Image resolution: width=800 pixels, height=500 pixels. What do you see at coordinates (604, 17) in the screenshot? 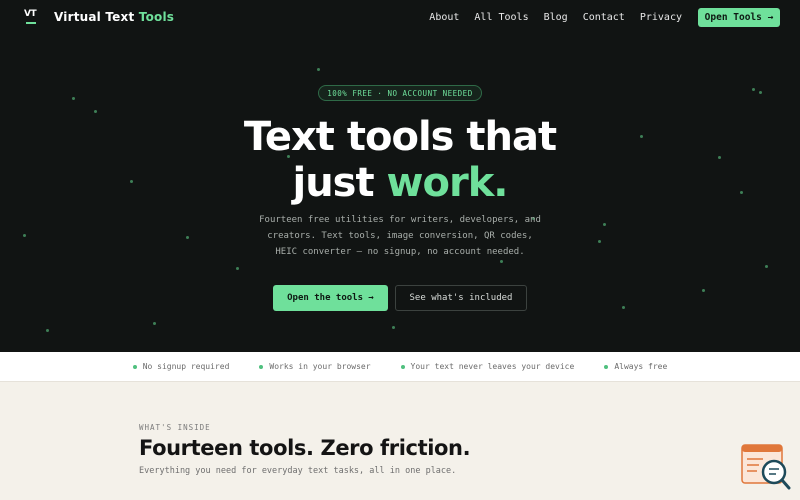
I see `nav-link-contact: Contact` at bounding box center [604, 17].